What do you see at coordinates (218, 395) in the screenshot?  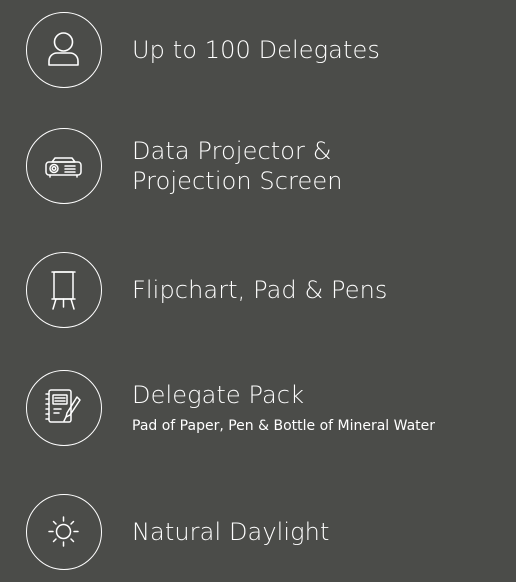 I see `feature-title: Delegate Pack` at bounding box center [218, 395].